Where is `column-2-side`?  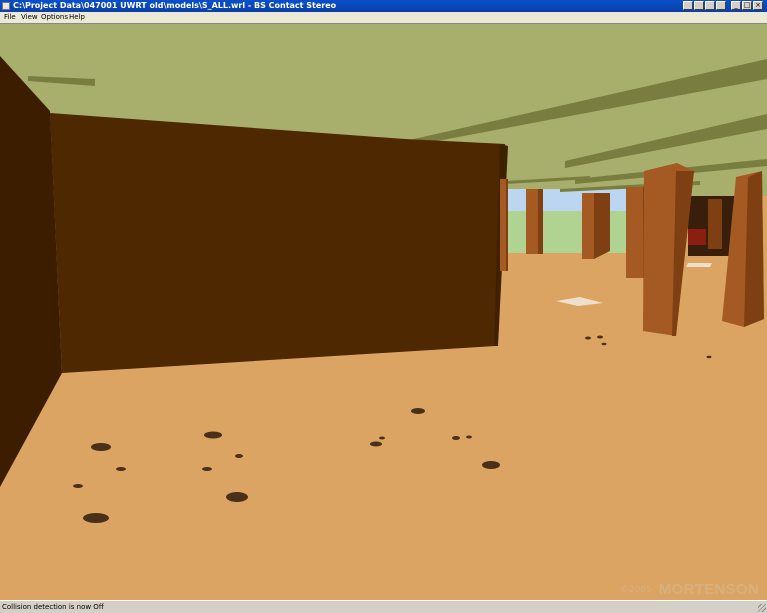 column-2-side is located at coordinates (540, 221).